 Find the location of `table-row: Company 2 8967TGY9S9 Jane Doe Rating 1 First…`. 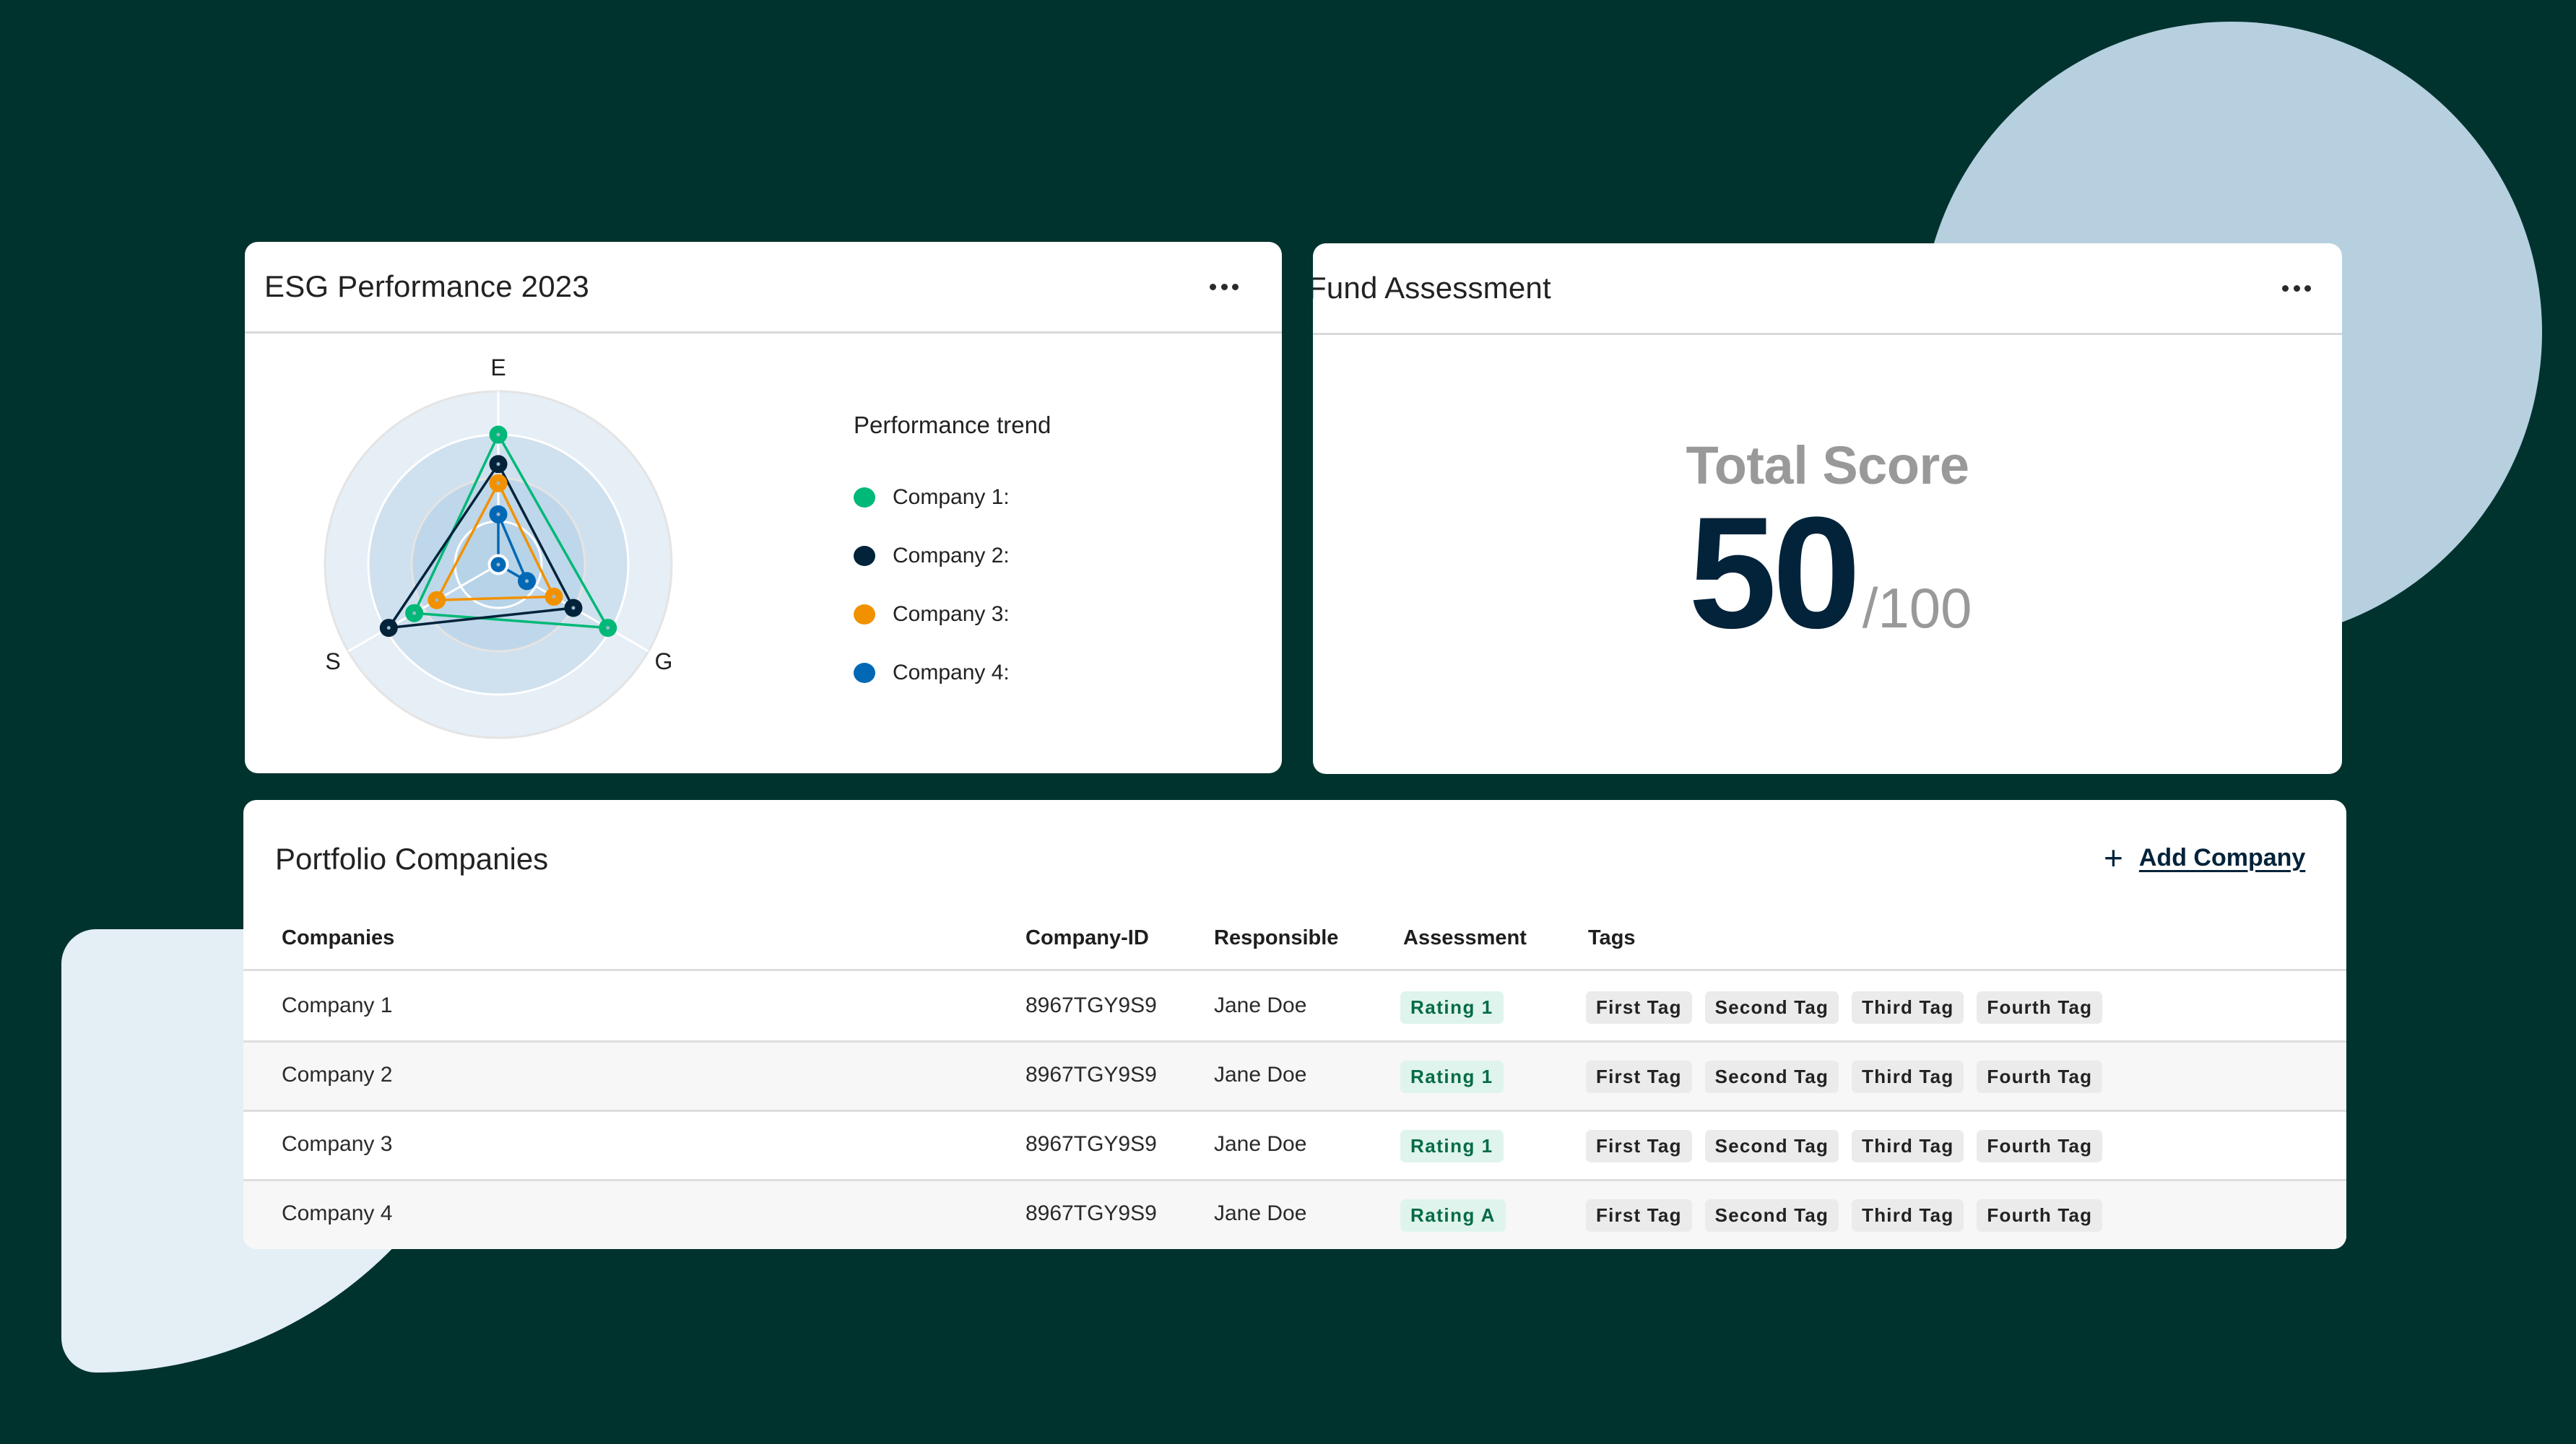

table-row: Company 2 8967TGY9S9 Jane Doe Rating 1 First… is located at coordinates (1294, 1077).